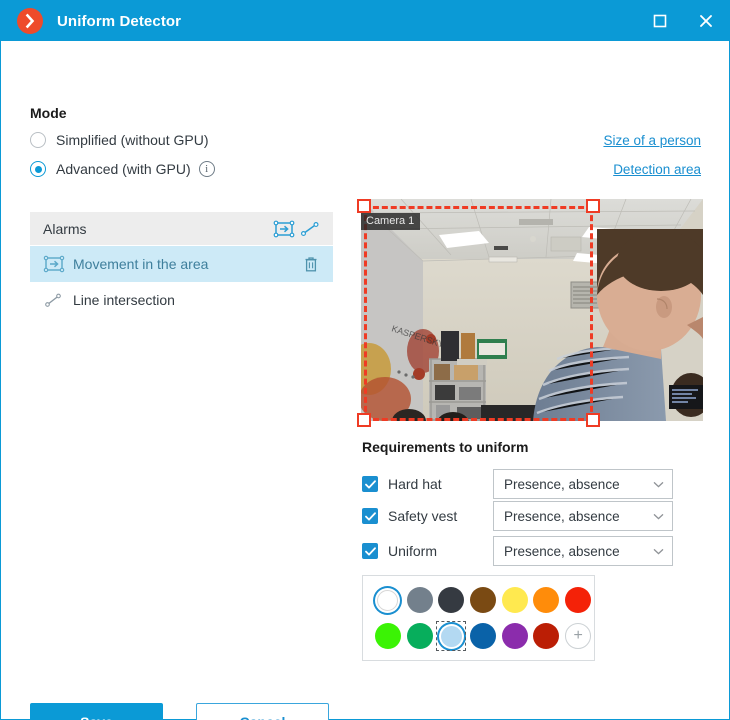  I want to click on maximize-icon, so click(660, 21).